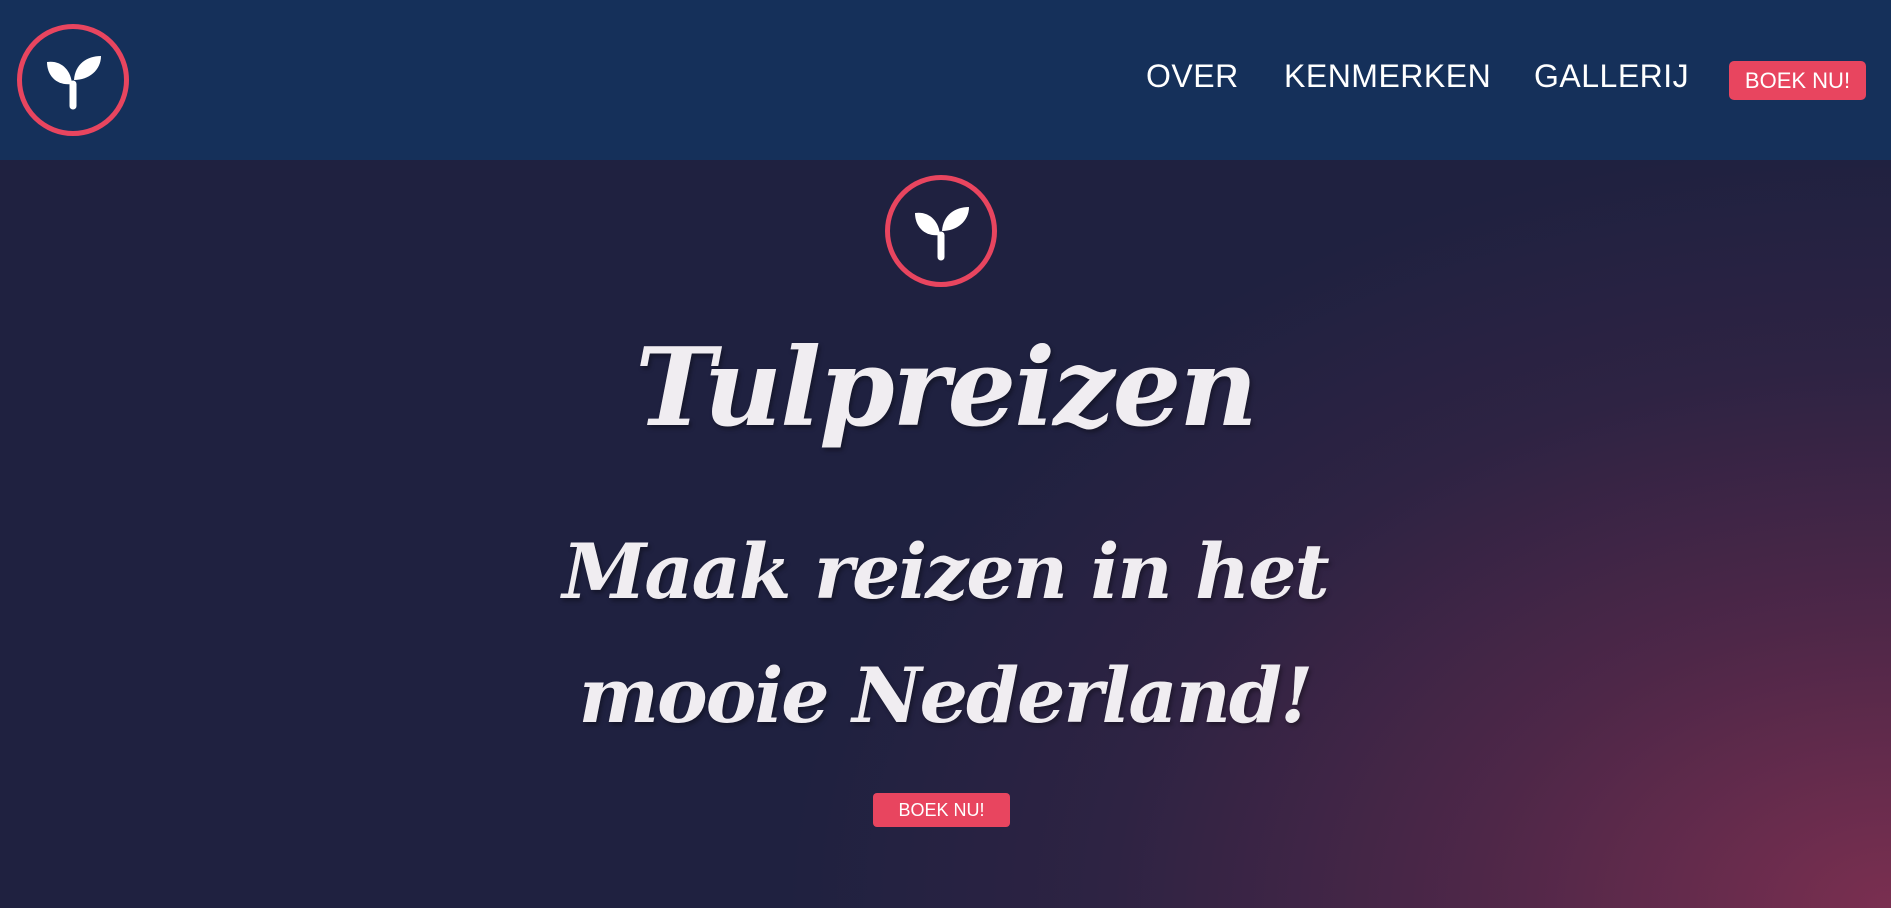 The height and width of the screenshot is (908, 1891). I want to click on nav-link-over: OVER, so click(1192, 76).